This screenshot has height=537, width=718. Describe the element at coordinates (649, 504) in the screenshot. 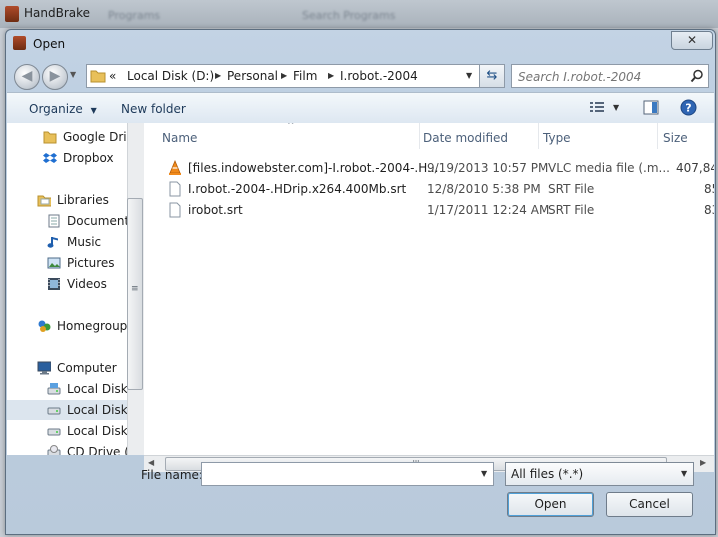

I see `cancel-button: Cancel` at that location.